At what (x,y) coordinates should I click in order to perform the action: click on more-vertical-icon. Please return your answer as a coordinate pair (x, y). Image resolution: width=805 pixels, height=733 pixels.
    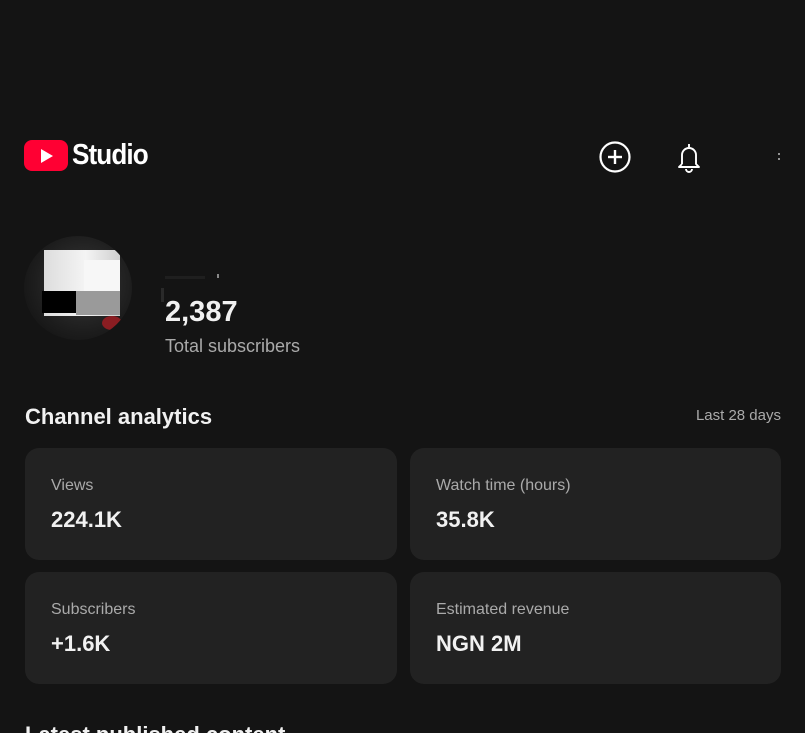
    Looking at the image, I should click on (779, 157).